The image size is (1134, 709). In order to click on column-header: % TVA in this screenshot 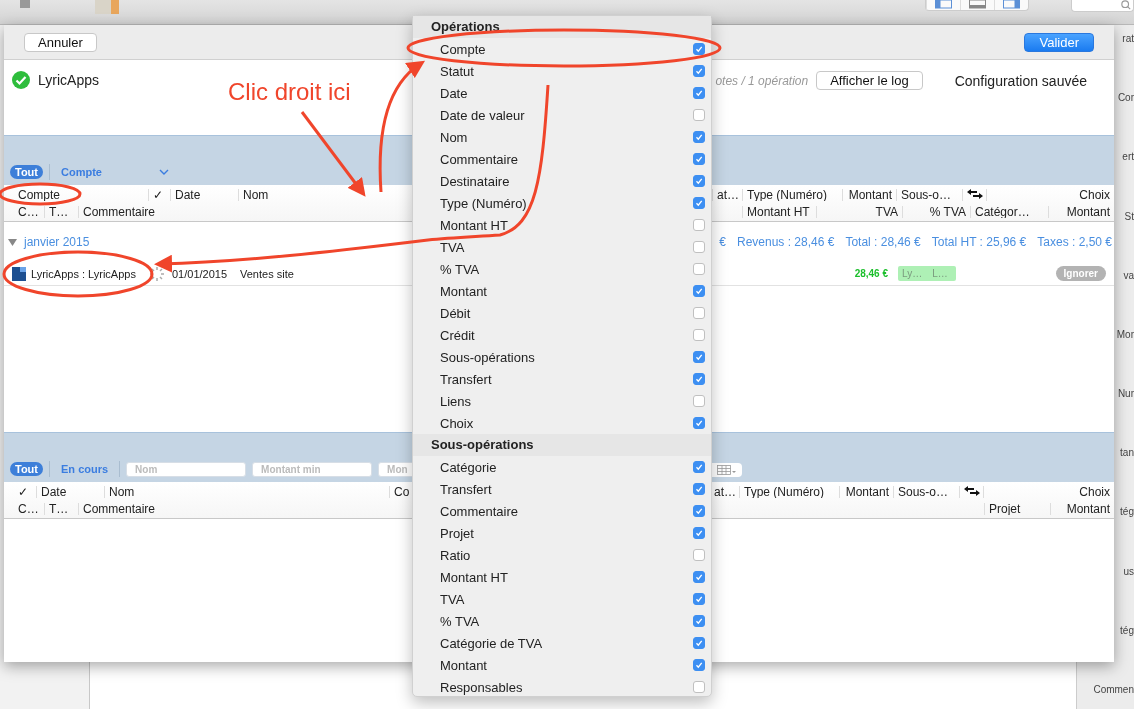, I will do `click(936, 211)`.